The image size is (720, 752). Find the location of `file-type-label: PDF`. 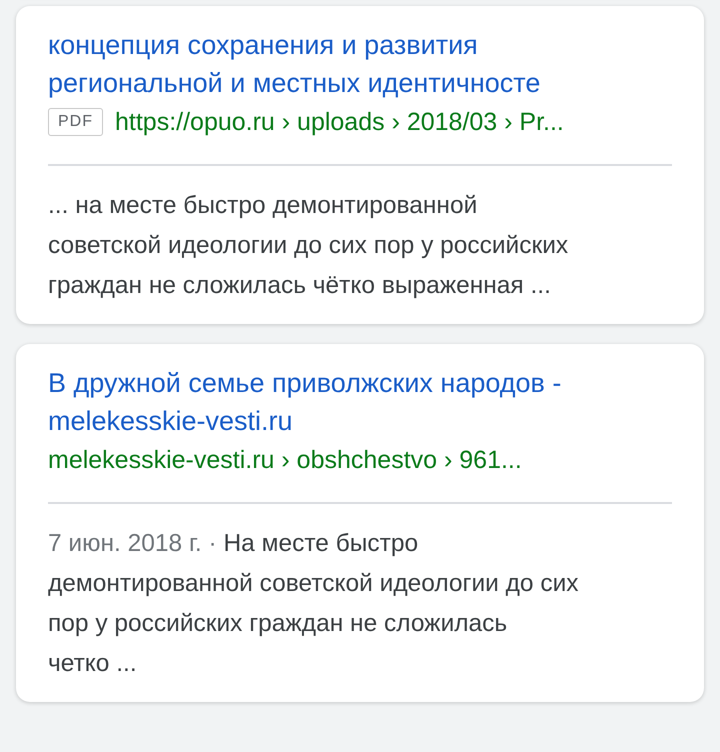

file-type-label: PDF is located at coordinates (75, 122).